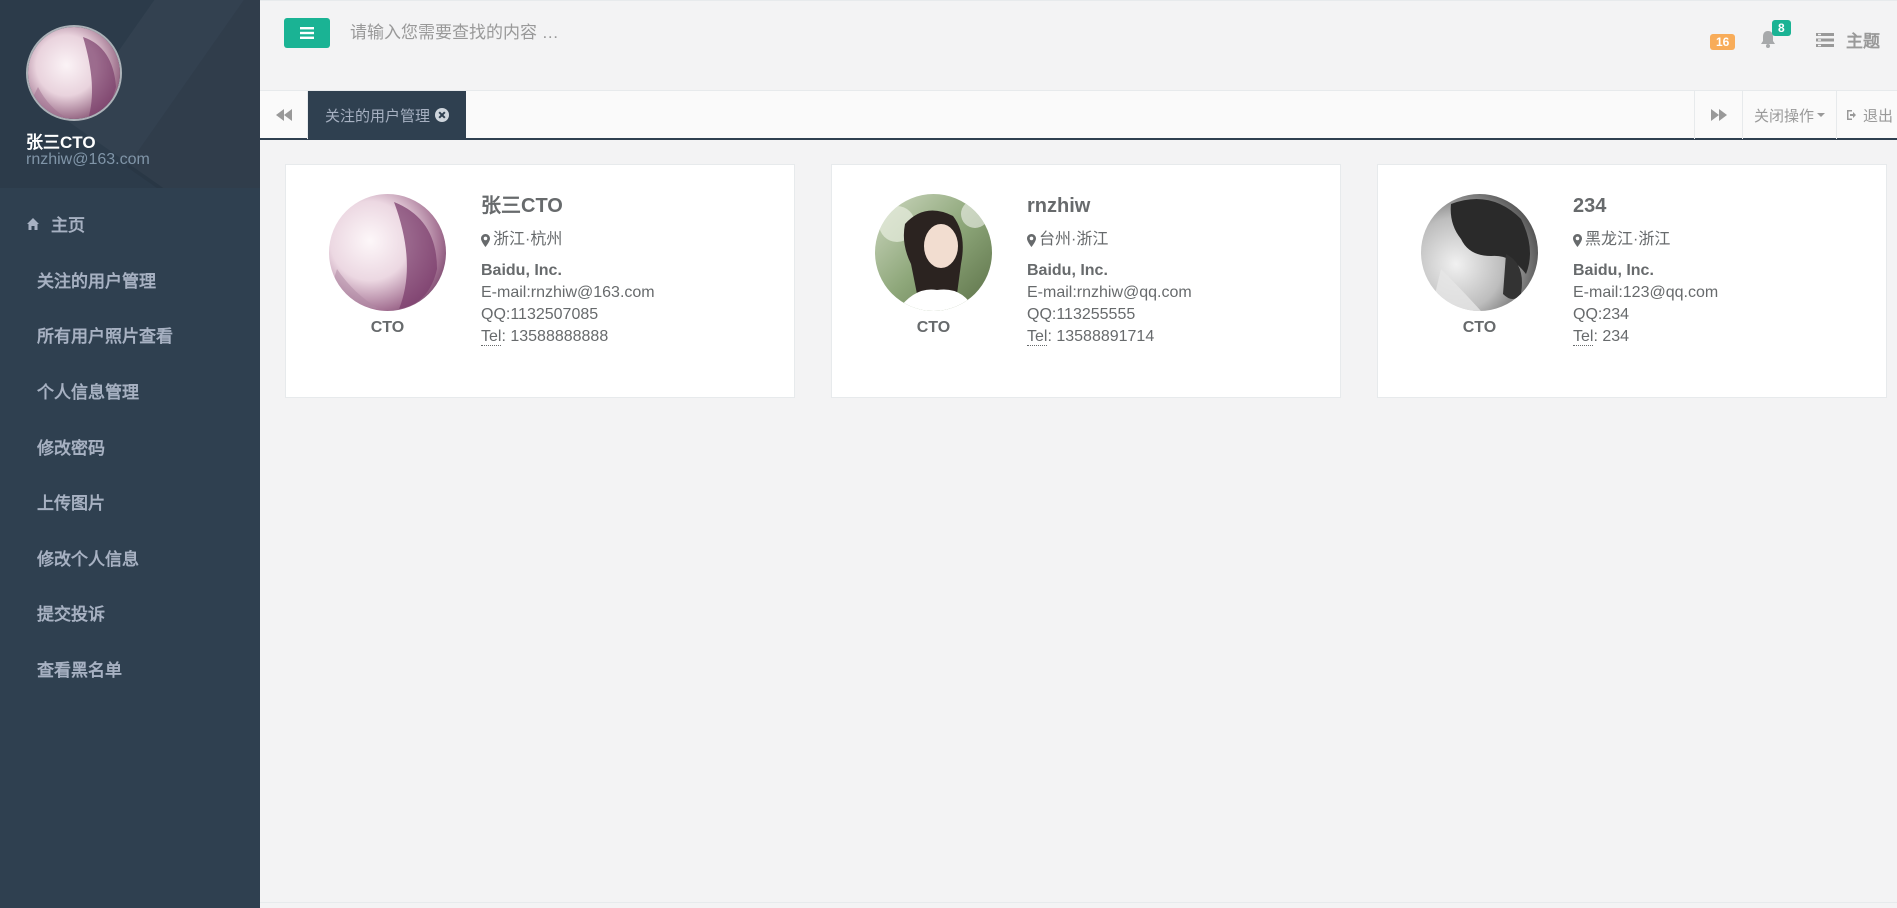 This screenshot has height=908, width=1897. I want to click on logout-button: 退出, so click(1866, 115).